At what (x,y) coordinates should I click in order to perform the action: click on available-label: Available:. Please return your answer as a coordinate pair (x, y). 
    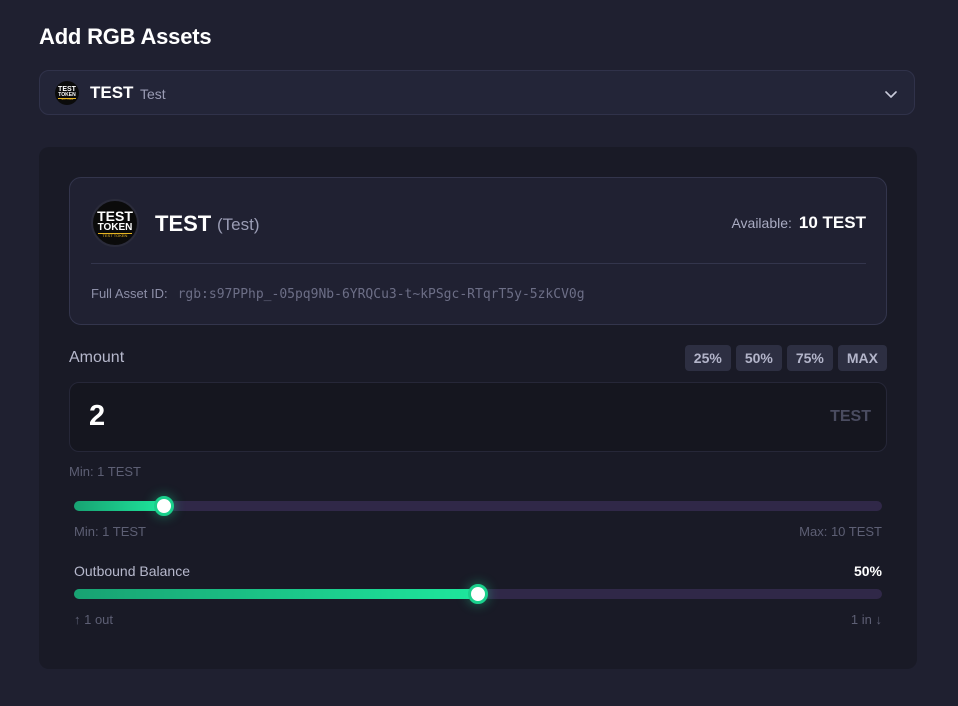
    Looking at the image, I should click on (761, 223).